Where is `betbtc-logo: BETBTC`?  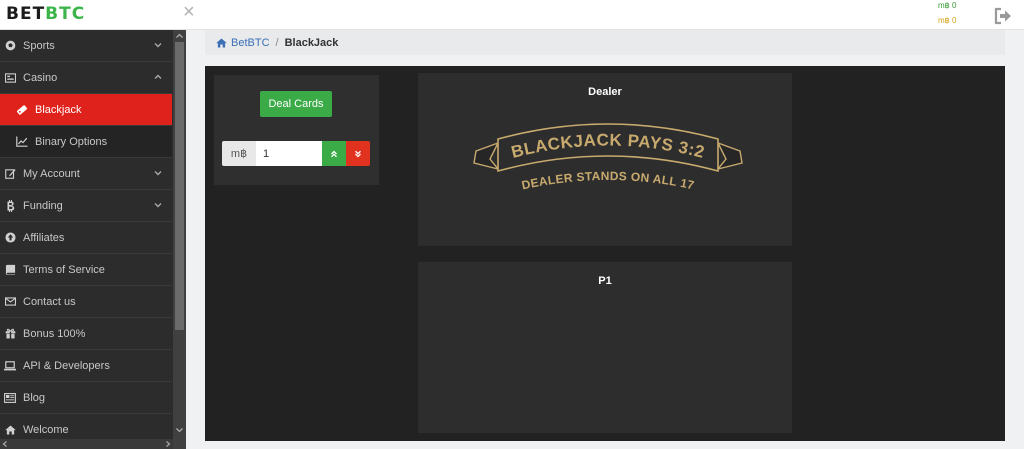
betbtc-logo: BETBTC is located at coordinates (45, 14).